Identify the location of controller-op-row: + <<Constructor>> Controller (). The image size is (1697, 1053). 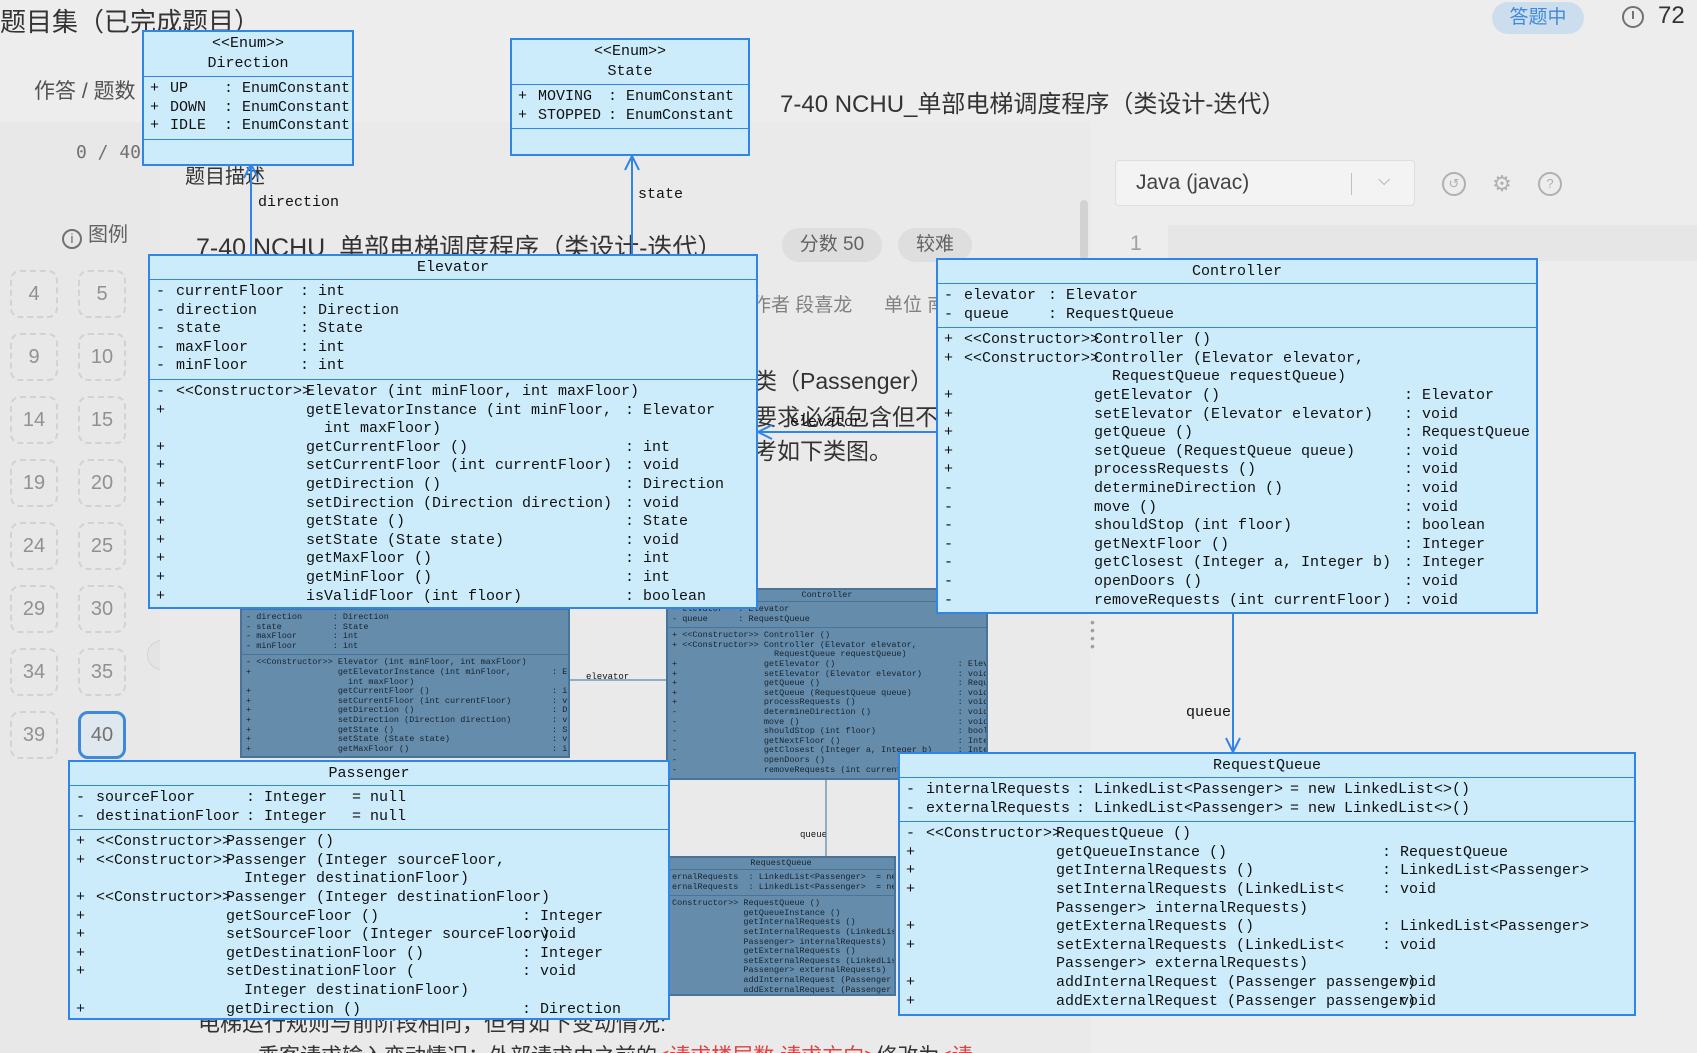
(1078, 340).